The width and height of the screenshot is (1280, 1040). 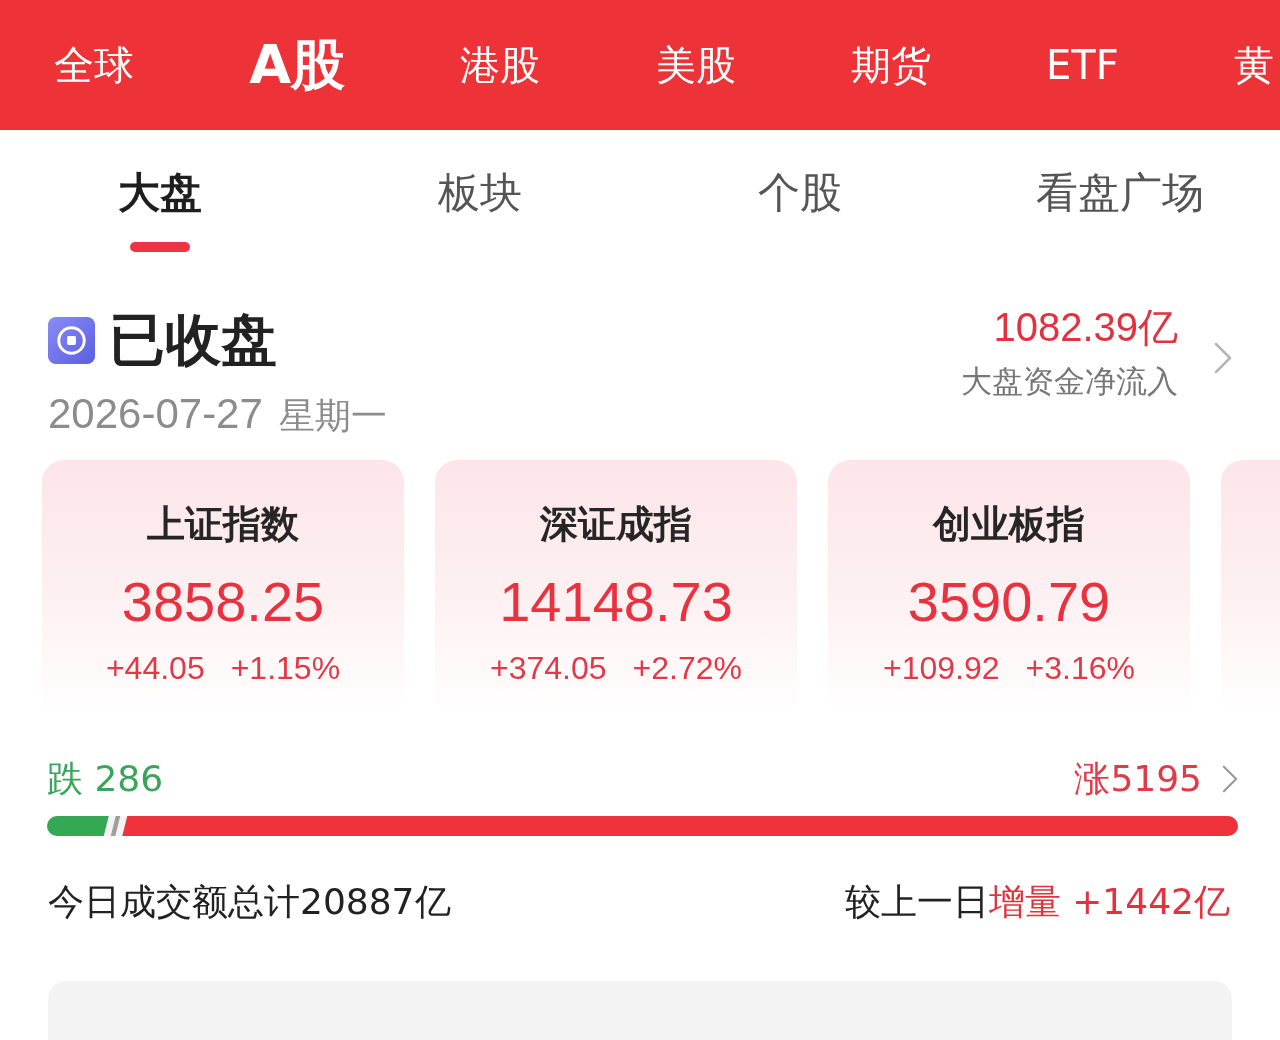 What do you see at coordinates (105, 778) in the screenshot?
I see `falling-count: 跌 286` at bounding box center [105, 778].